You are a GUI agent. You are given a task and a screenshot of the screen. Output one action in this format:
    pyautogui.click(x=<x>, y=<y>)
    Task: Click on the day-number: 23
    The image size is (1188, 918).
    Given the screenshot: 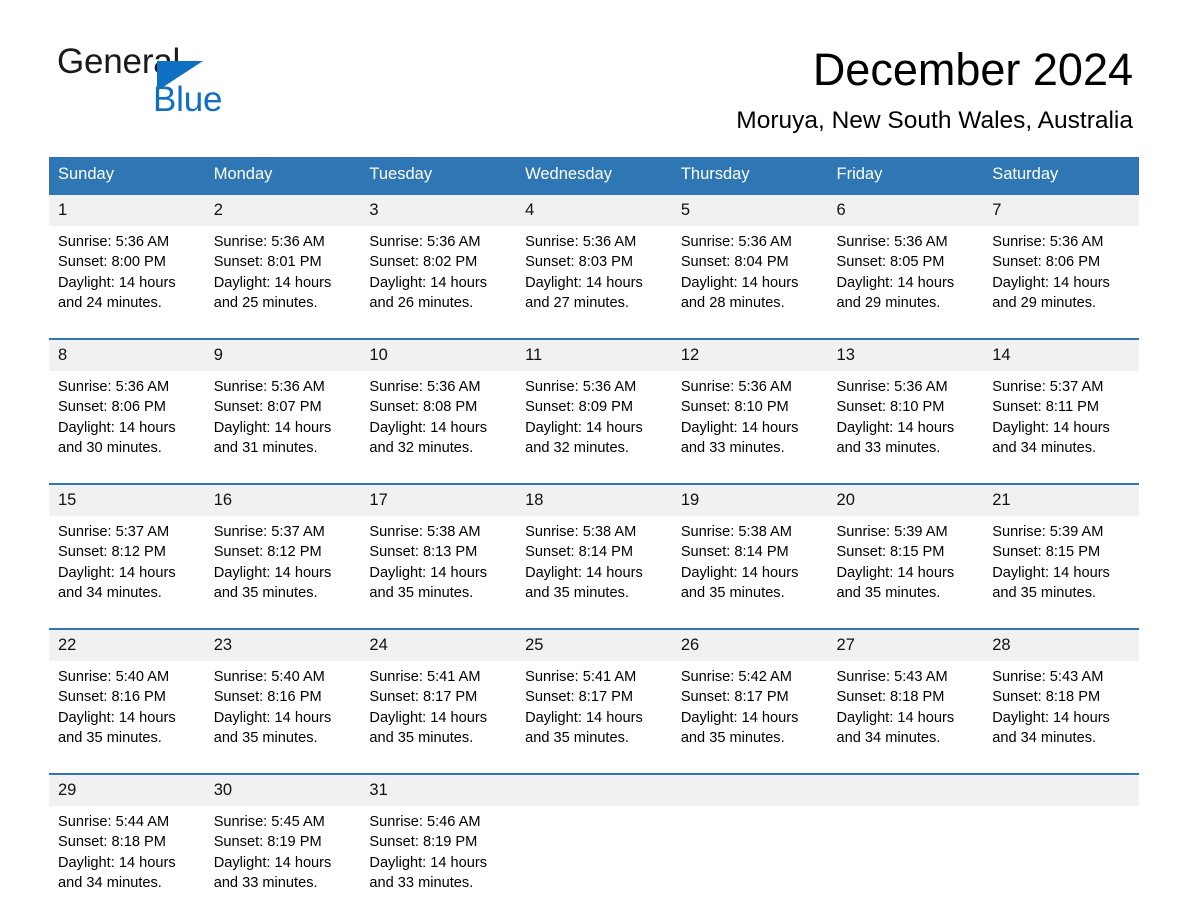 What is the action you would take?
    pyautogui.click(x=282, y=645)
    